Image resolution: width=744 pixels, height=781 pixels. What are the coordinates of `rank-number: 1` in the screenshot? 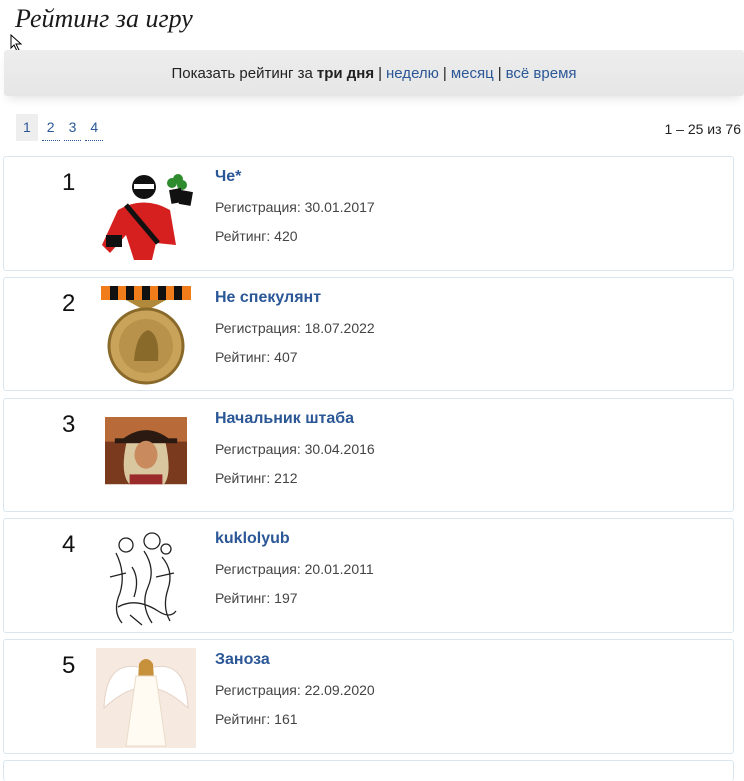 It's located at (69, 182).